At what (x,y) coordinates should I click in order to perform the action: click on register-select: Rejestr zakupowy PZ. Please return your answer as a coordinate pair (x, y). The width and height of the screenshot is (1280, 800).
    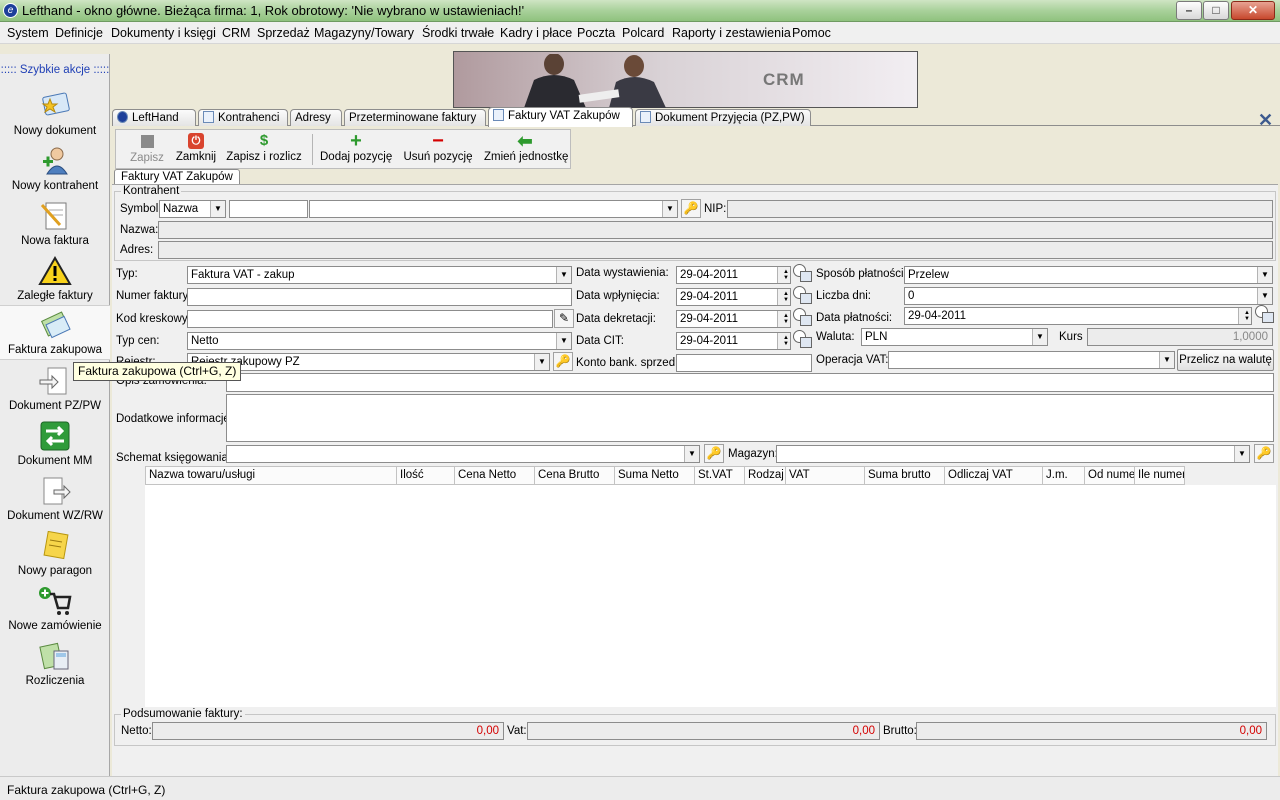
    Looking at the image, I should click on (368, 362).